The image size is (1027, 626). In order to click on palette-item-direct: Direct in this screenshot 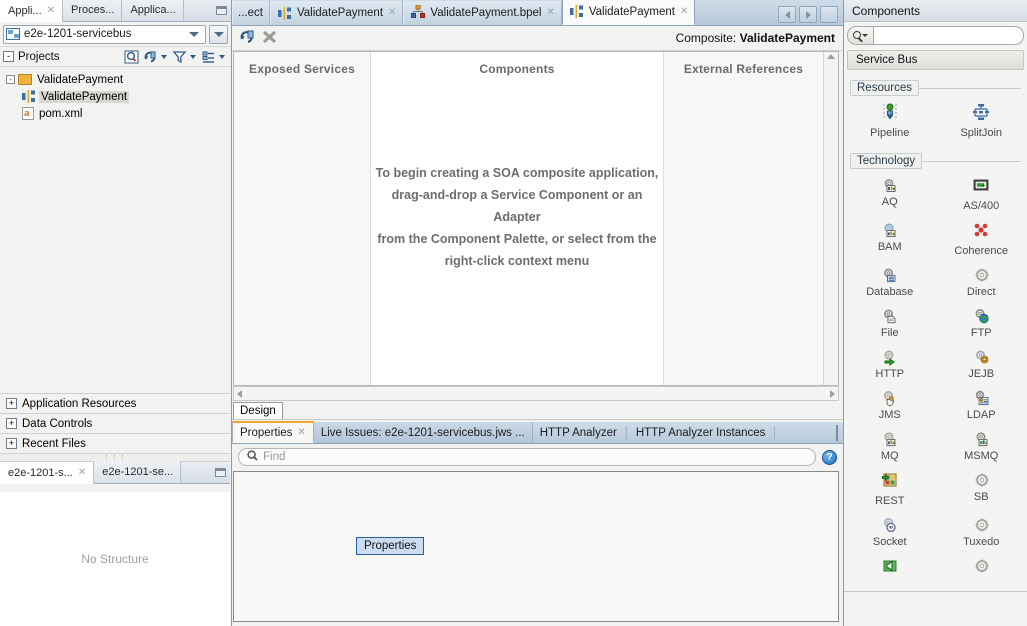, I will do `click(981, 281)`.